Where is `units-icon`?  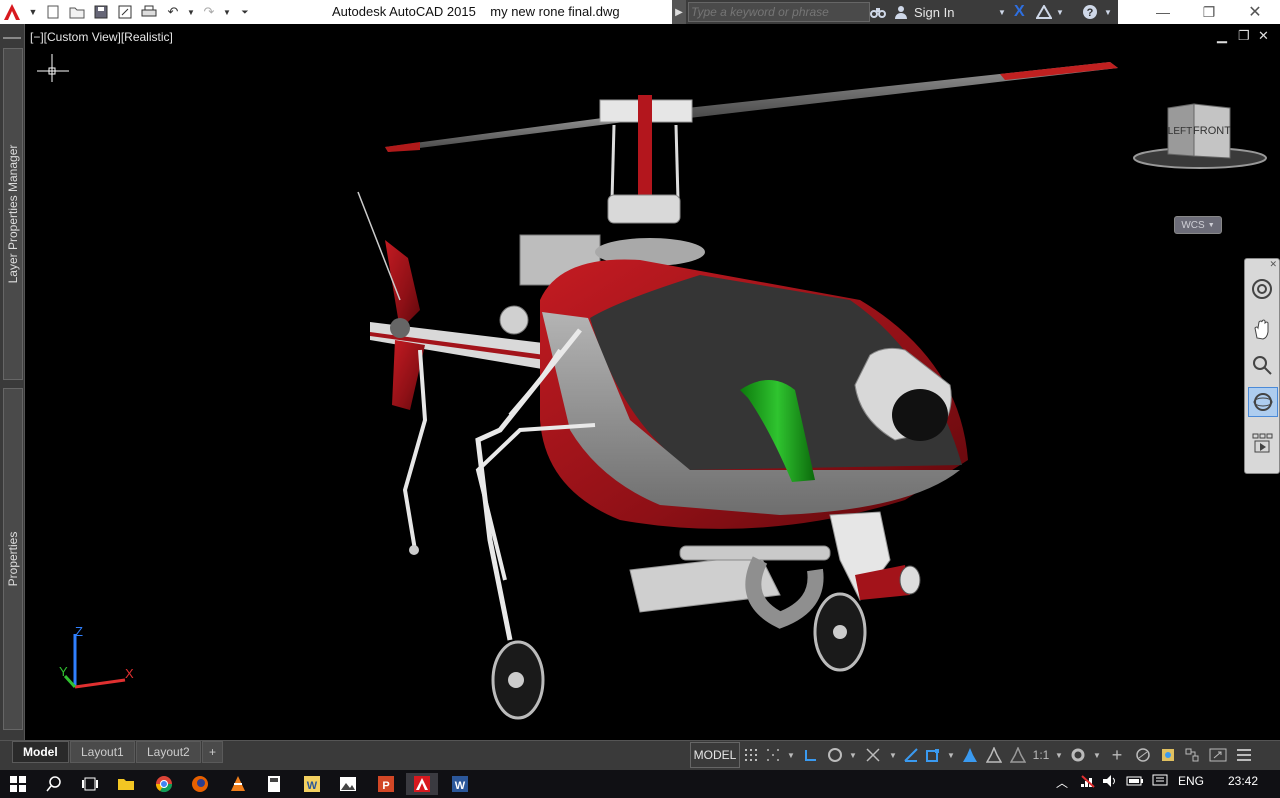
units-icon is located at coordinates (1143, 755).